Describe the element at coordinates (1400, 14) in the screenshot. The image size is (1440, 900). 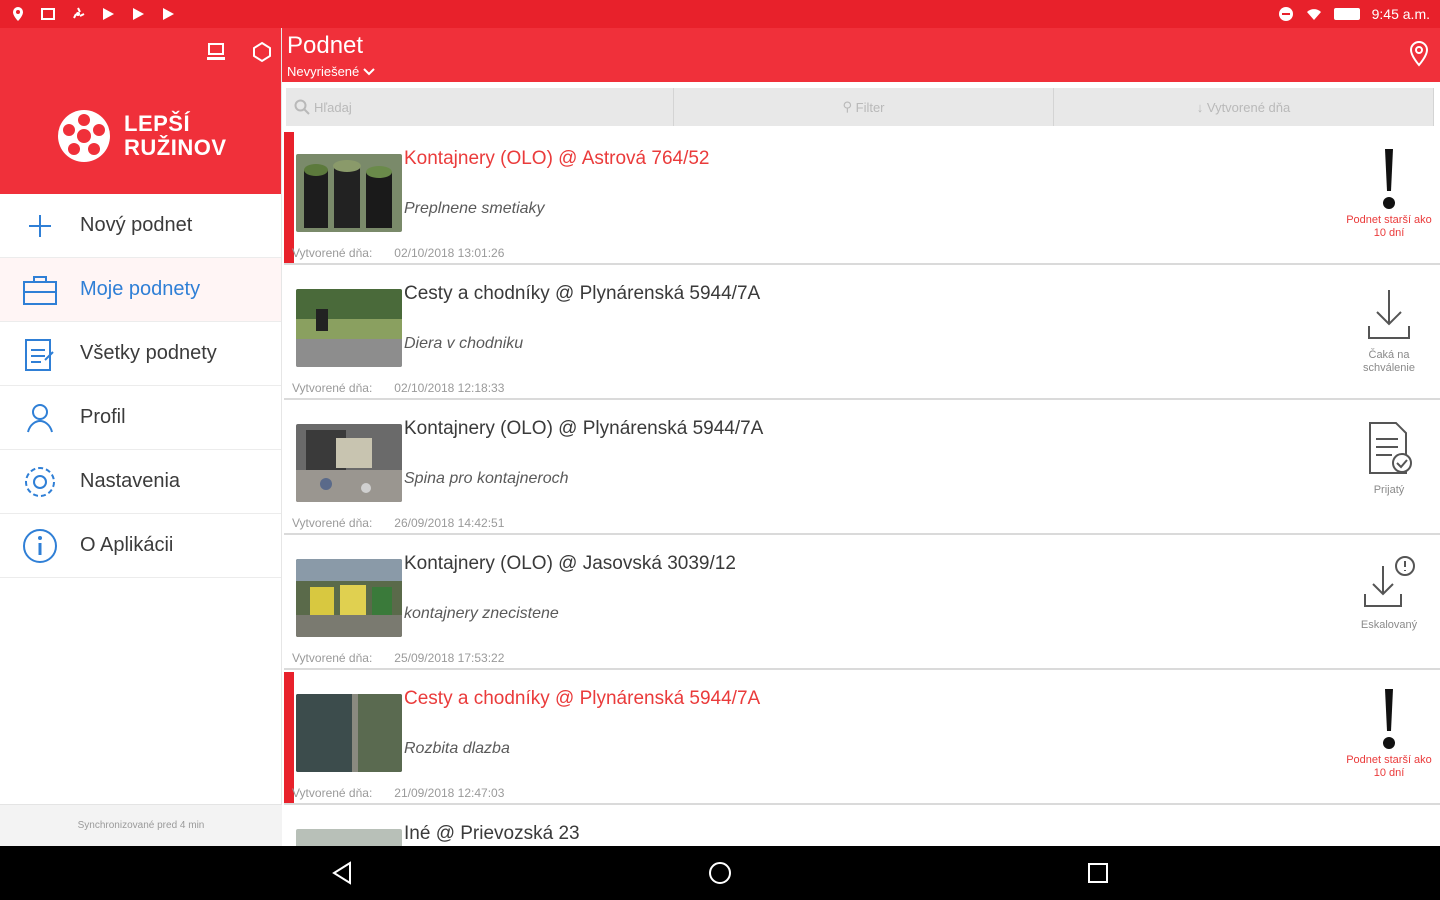
I see `clock: 9:45 a.m.` at that location.